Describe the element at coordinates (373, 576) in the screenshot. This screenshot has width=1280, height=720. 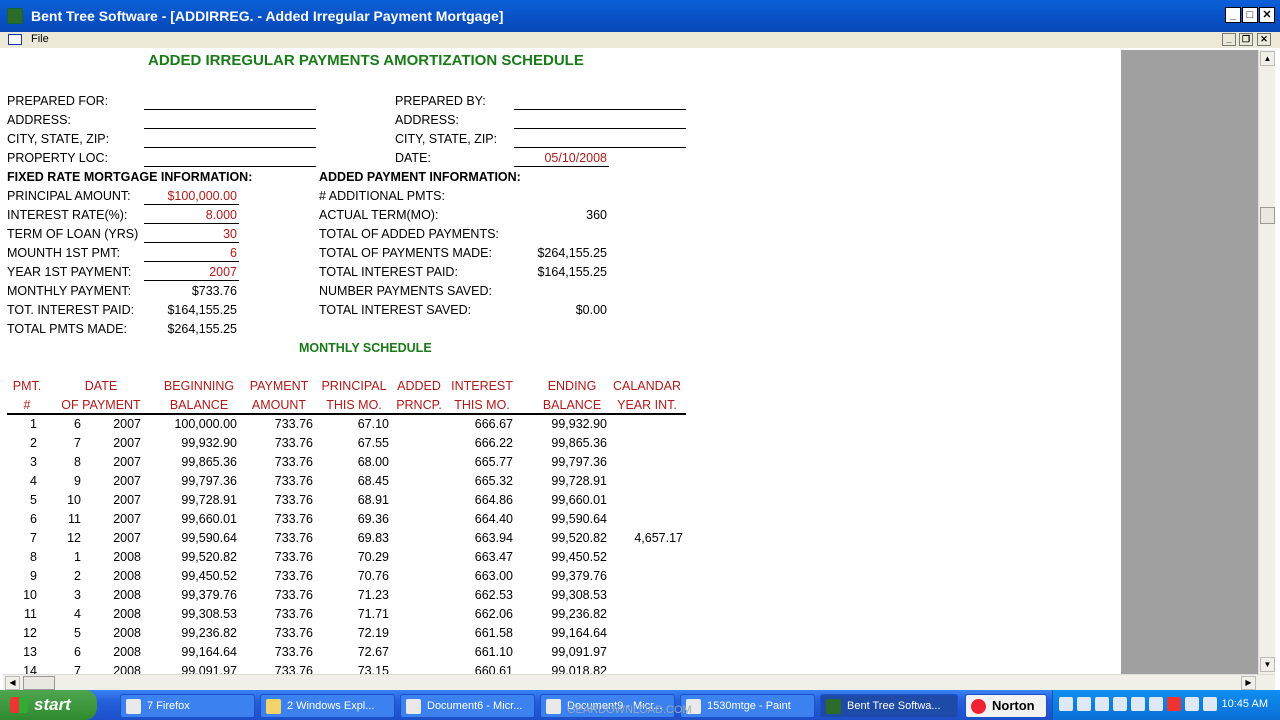
I see `table-cell: 70.76` at that location.